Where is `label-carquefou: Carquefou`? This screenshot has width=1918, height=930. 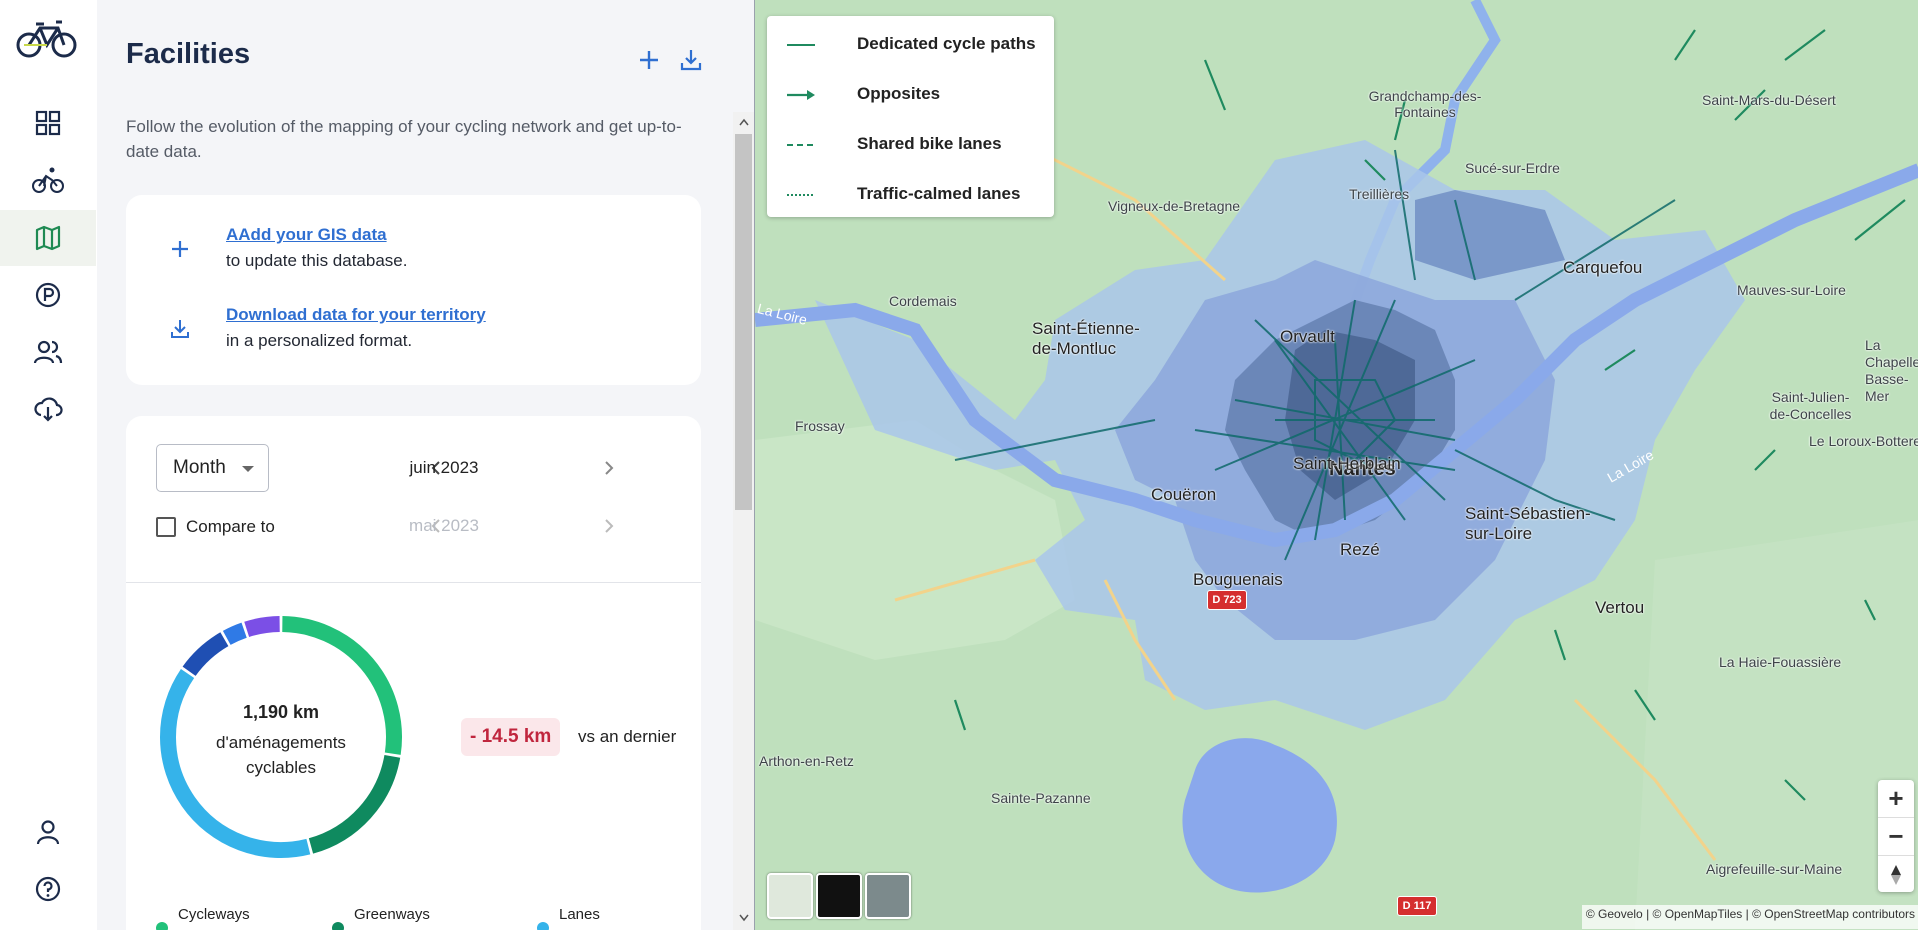
label-carquefou: Carquefou is located at coordinates (1603, 267).